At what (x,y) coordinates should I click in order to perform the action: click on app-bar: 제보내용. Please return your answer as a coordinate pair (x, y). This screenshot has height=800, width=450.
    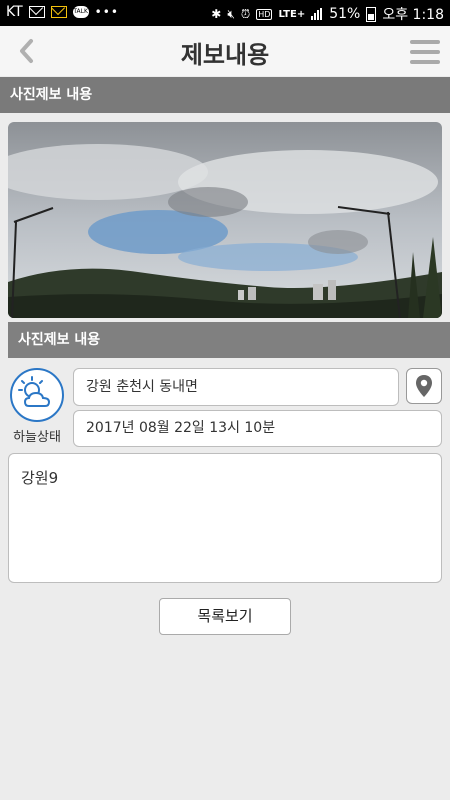
    Looking at the image, I should click on (225, 51).